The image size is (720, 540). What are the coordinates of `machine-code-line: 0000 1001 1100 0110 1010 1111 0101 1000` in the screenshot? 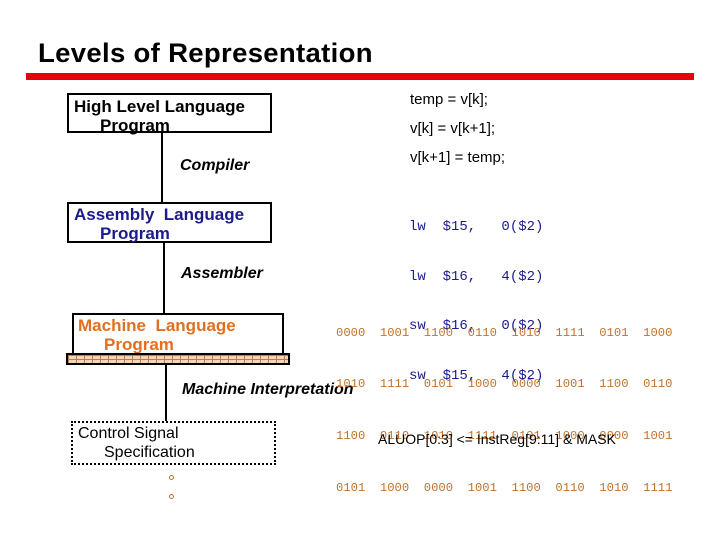 It's located at (504, 332).